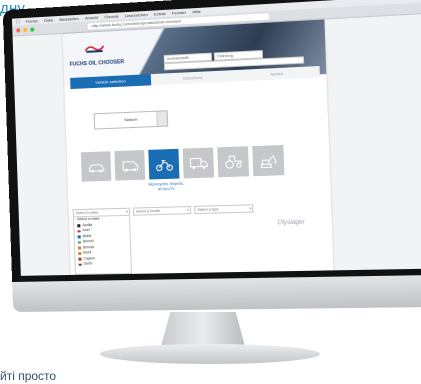 This screenshot has width=421, height=384. What do you see at coordinates (18, 30) in the screenshot?
I see `close-window-button` at bounding box center [18, 30].